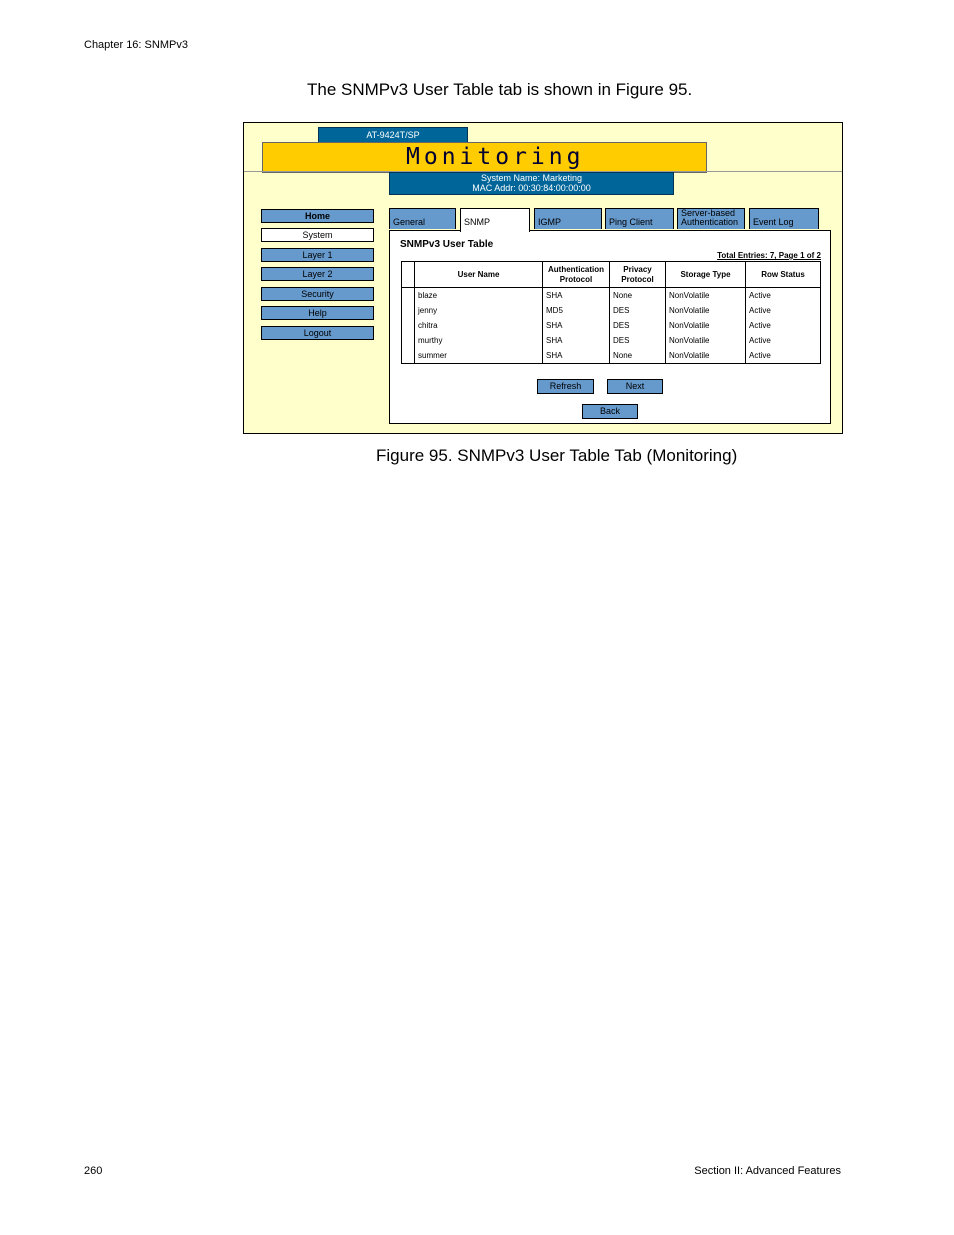 This screenshot has height=1235, width=954. Describe the element at coordinates (317, 216) in the screenshot. I see `nav-home-button: Home` at that location.